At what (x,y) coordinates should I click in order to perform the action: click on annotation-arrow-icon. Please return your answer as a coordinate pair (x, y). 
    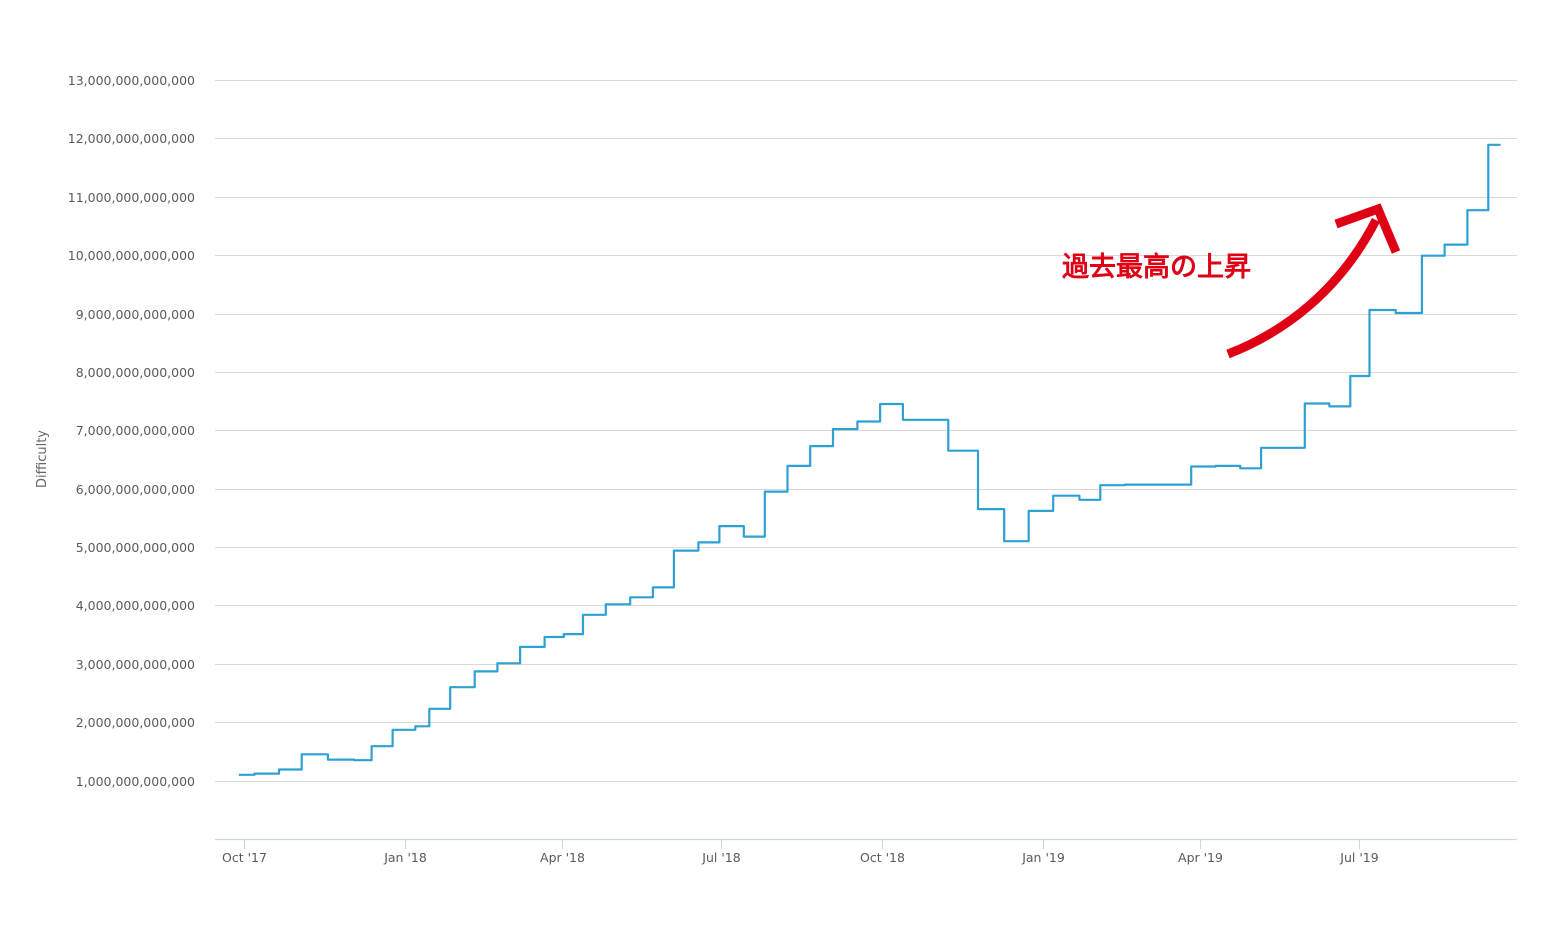
    Looking at the image, I should click on (1302, 287).